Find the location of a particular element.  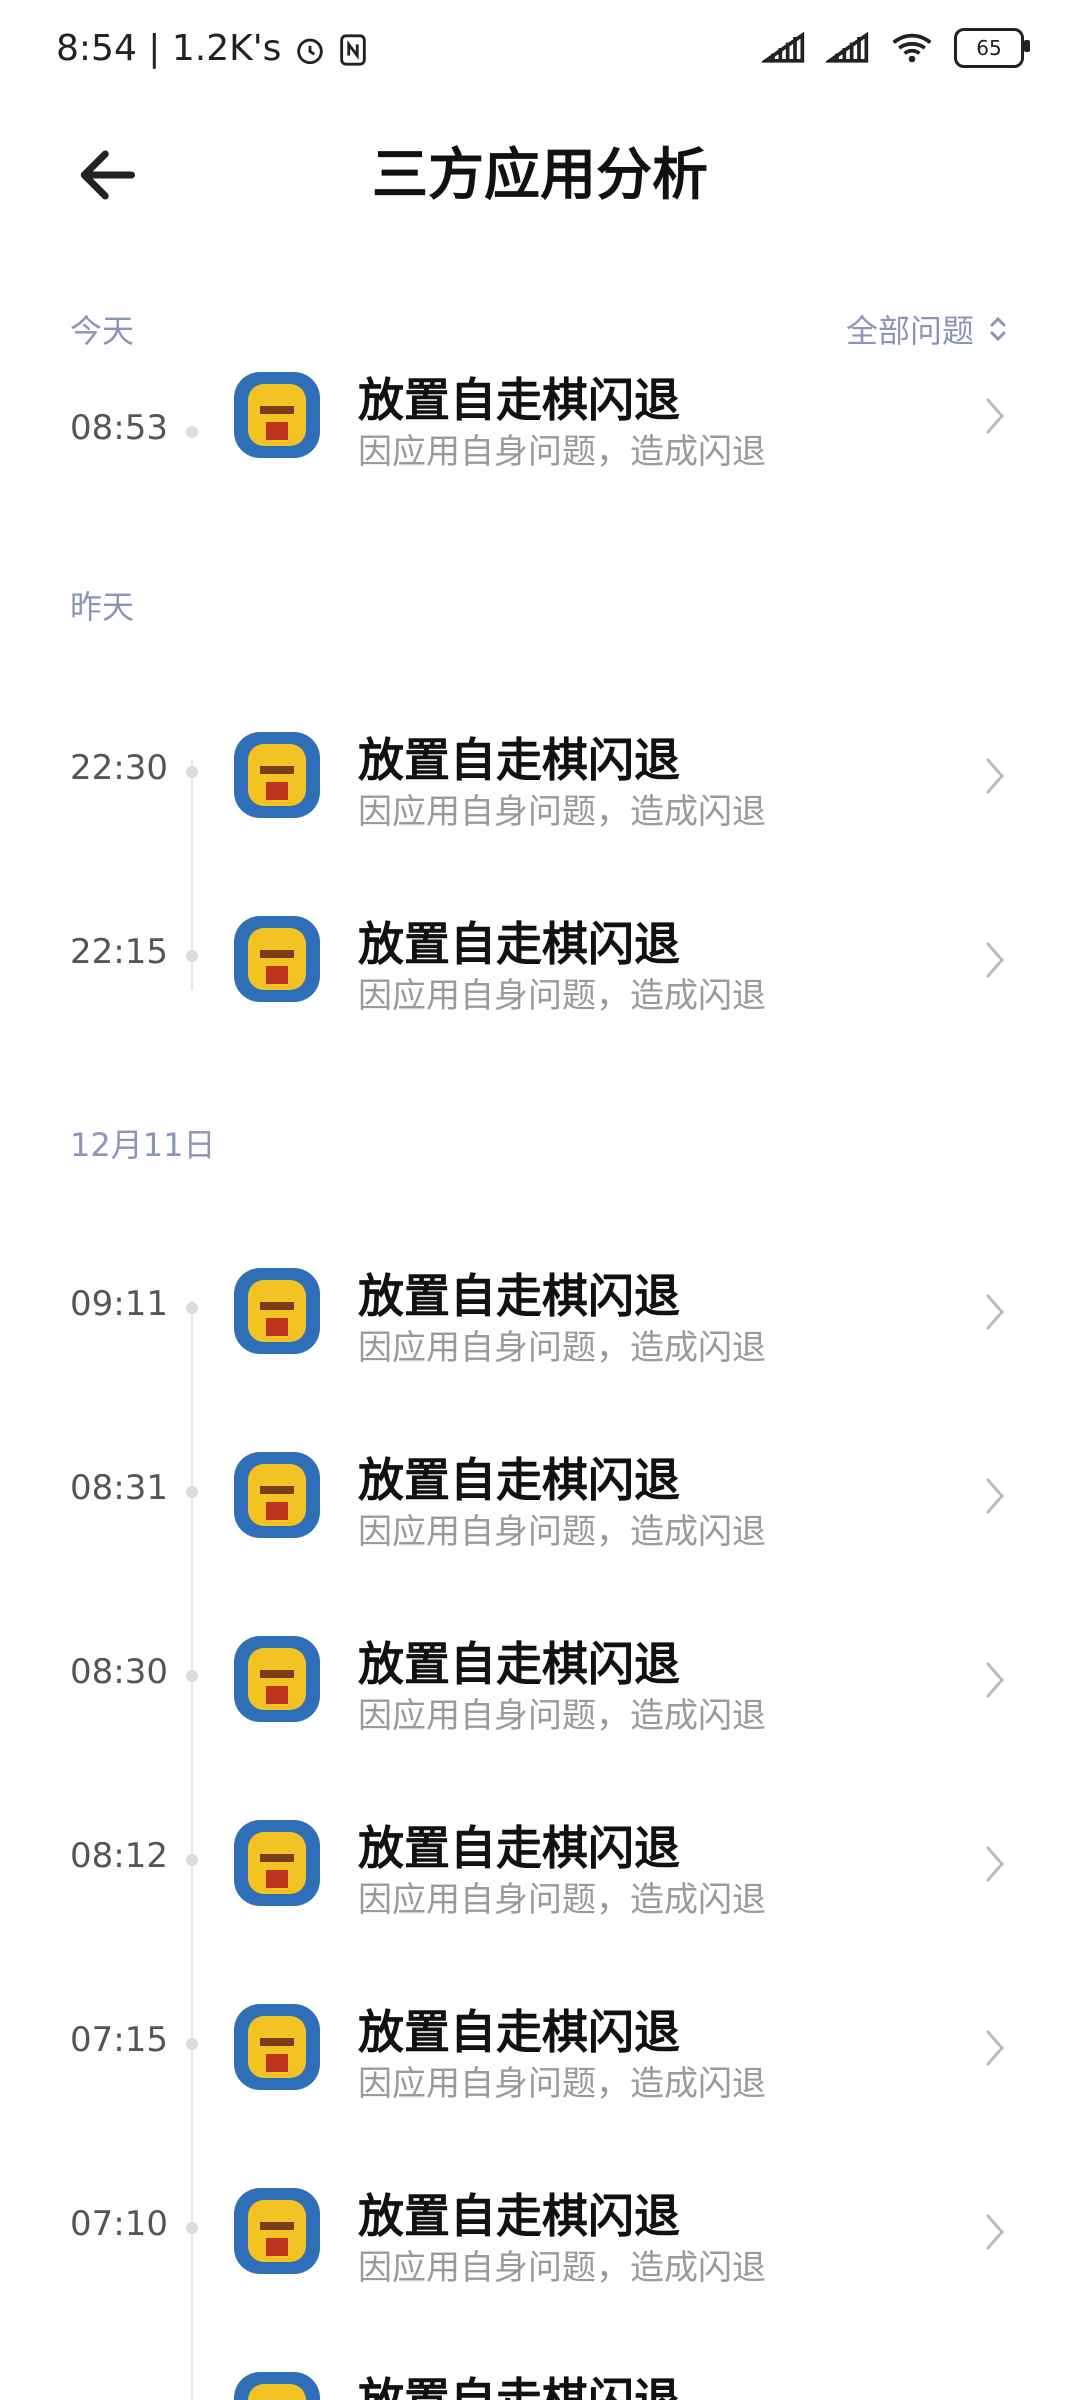

app-header: 三方应用分析 is located at coordinates (540, 175).